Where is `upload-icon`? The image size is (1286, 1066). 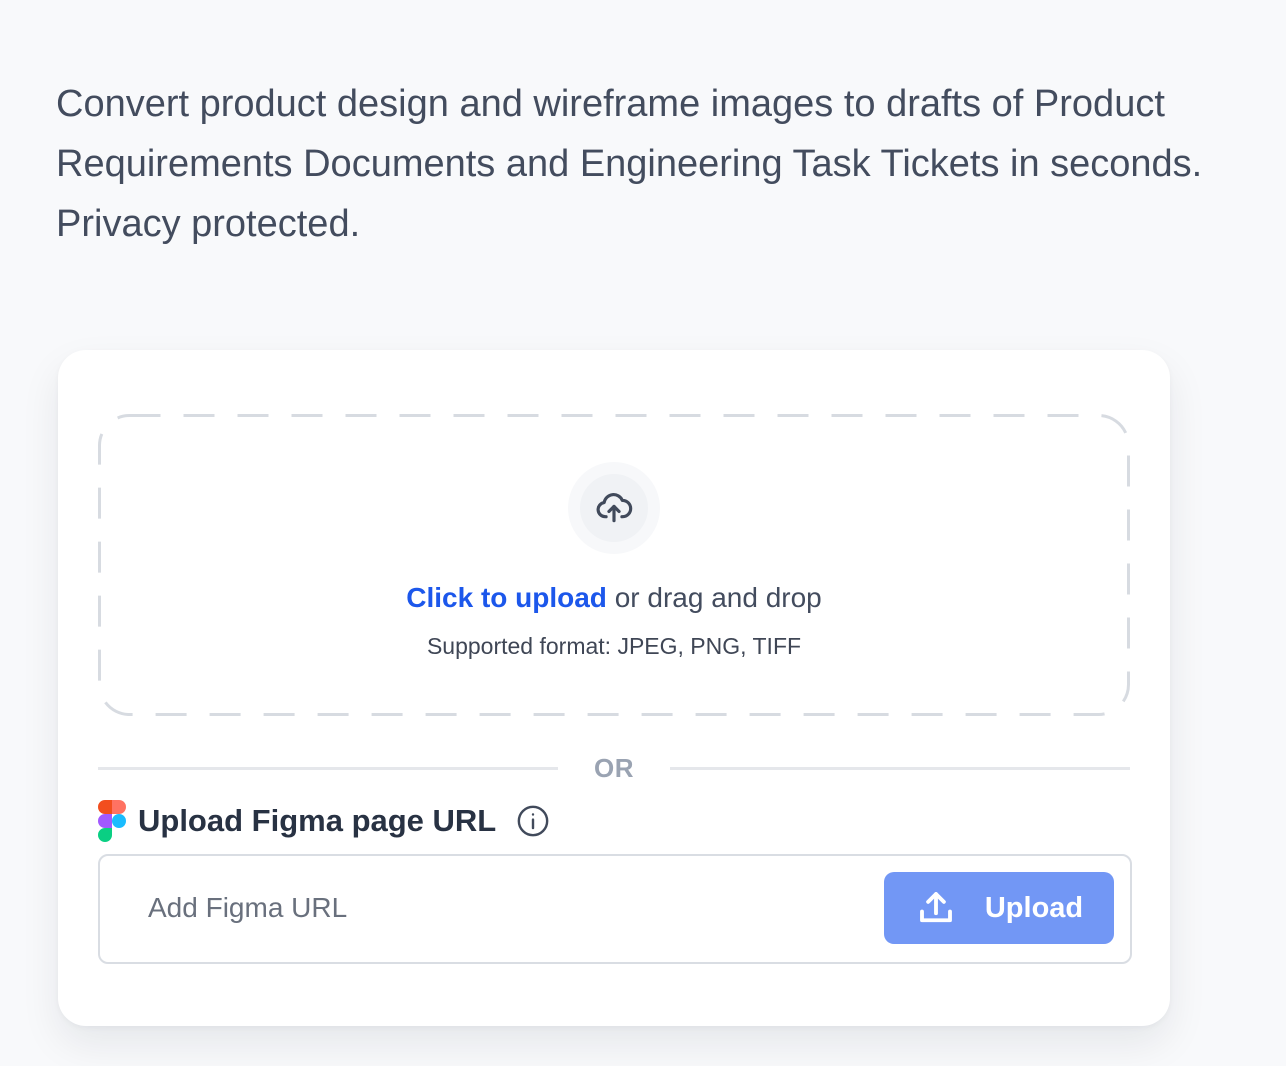
upload-icon is located at coordinates (935, 907).